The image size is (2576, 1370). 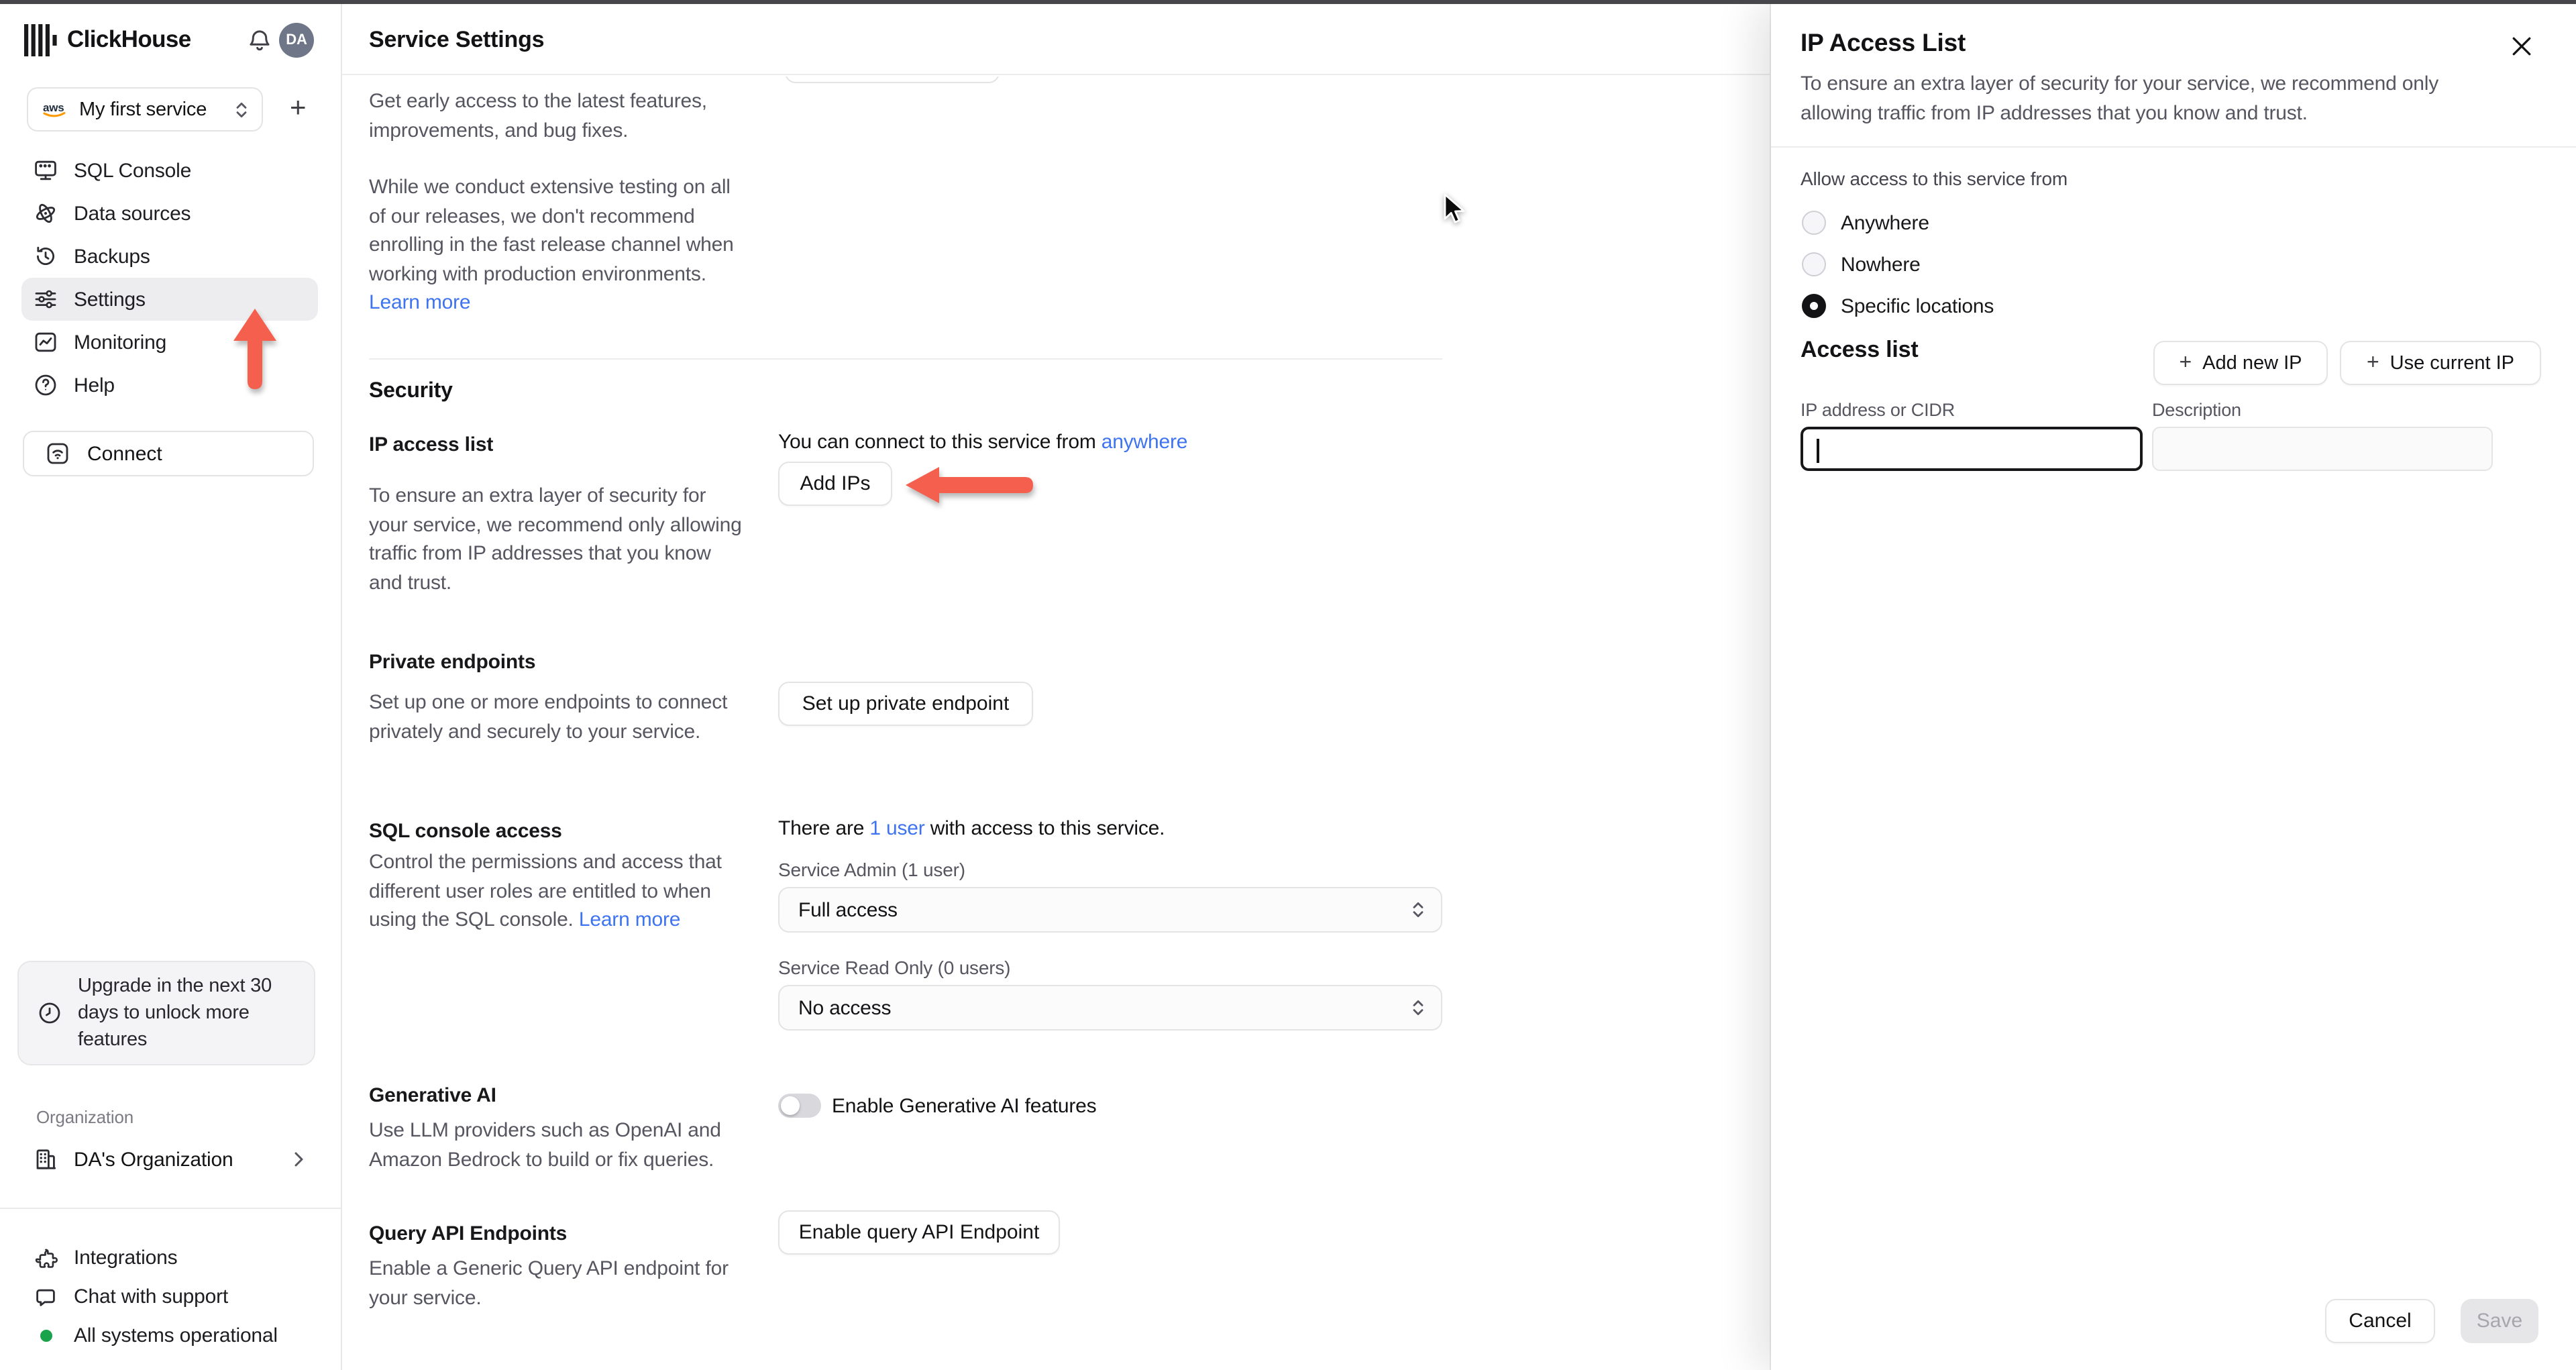 What do you see at coordinates (940, 442) in the screenshot?
I see `status-text: You can connect to this service from` at bounding box center [940, 442].